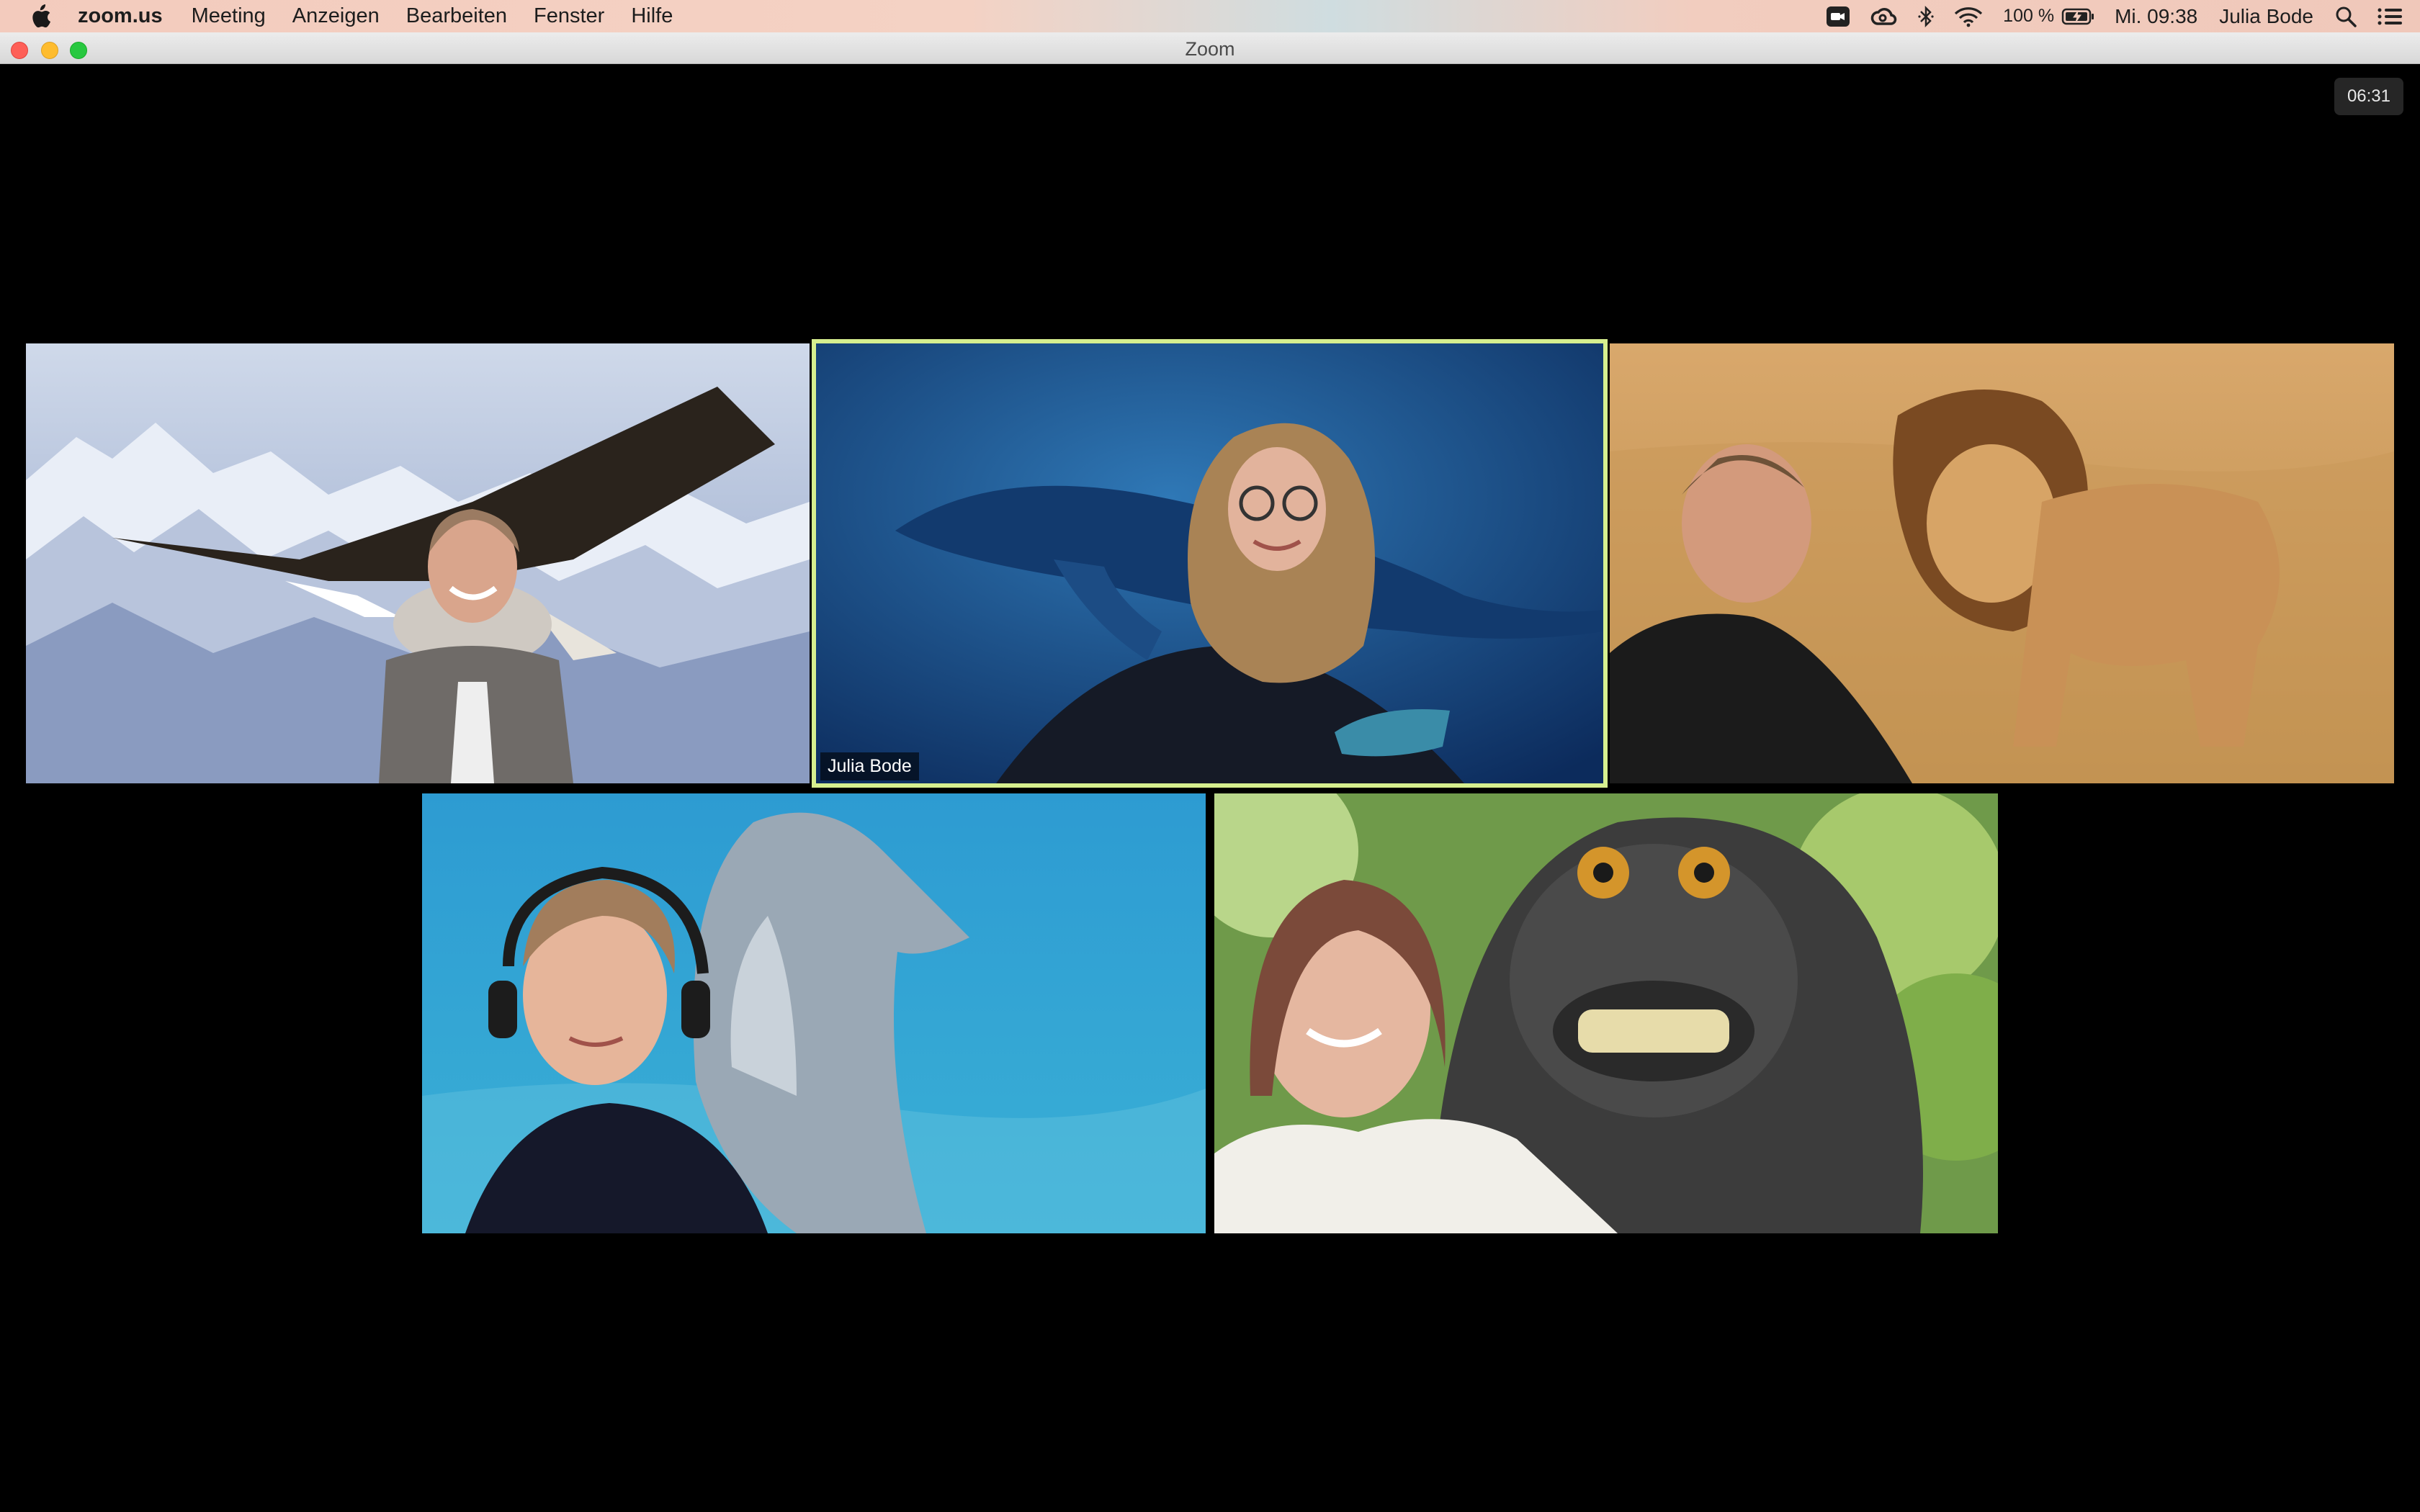 This screenshot has height=1512, width=2420. I want to click on meeting-timer: 06:31, so click(2368, 96).